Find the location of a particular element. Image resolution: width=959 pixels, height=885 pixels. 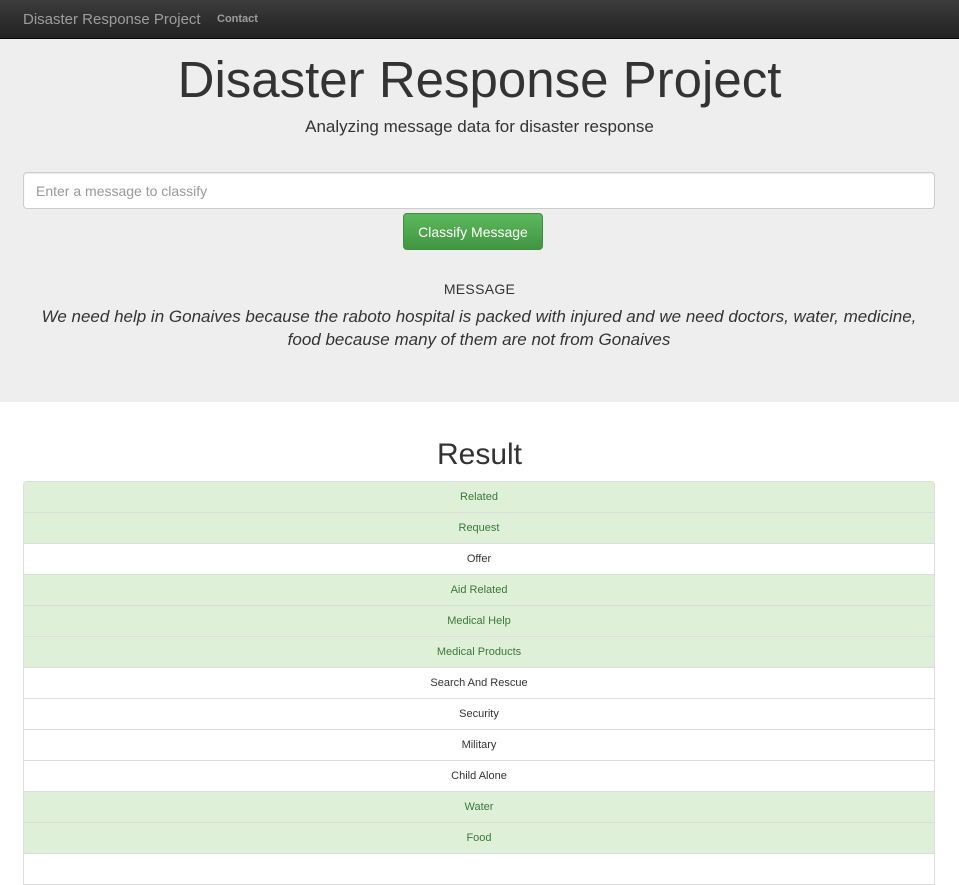

result-category-item: Medical Help is located at coordinates (479, 621).